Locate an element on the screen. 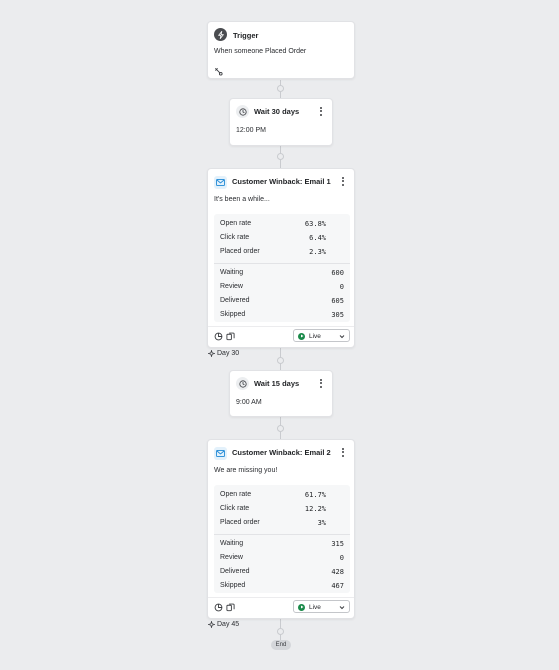 The image size is (559, 670). stat-row: Waiting 315 is located at coordinates (282, 544).